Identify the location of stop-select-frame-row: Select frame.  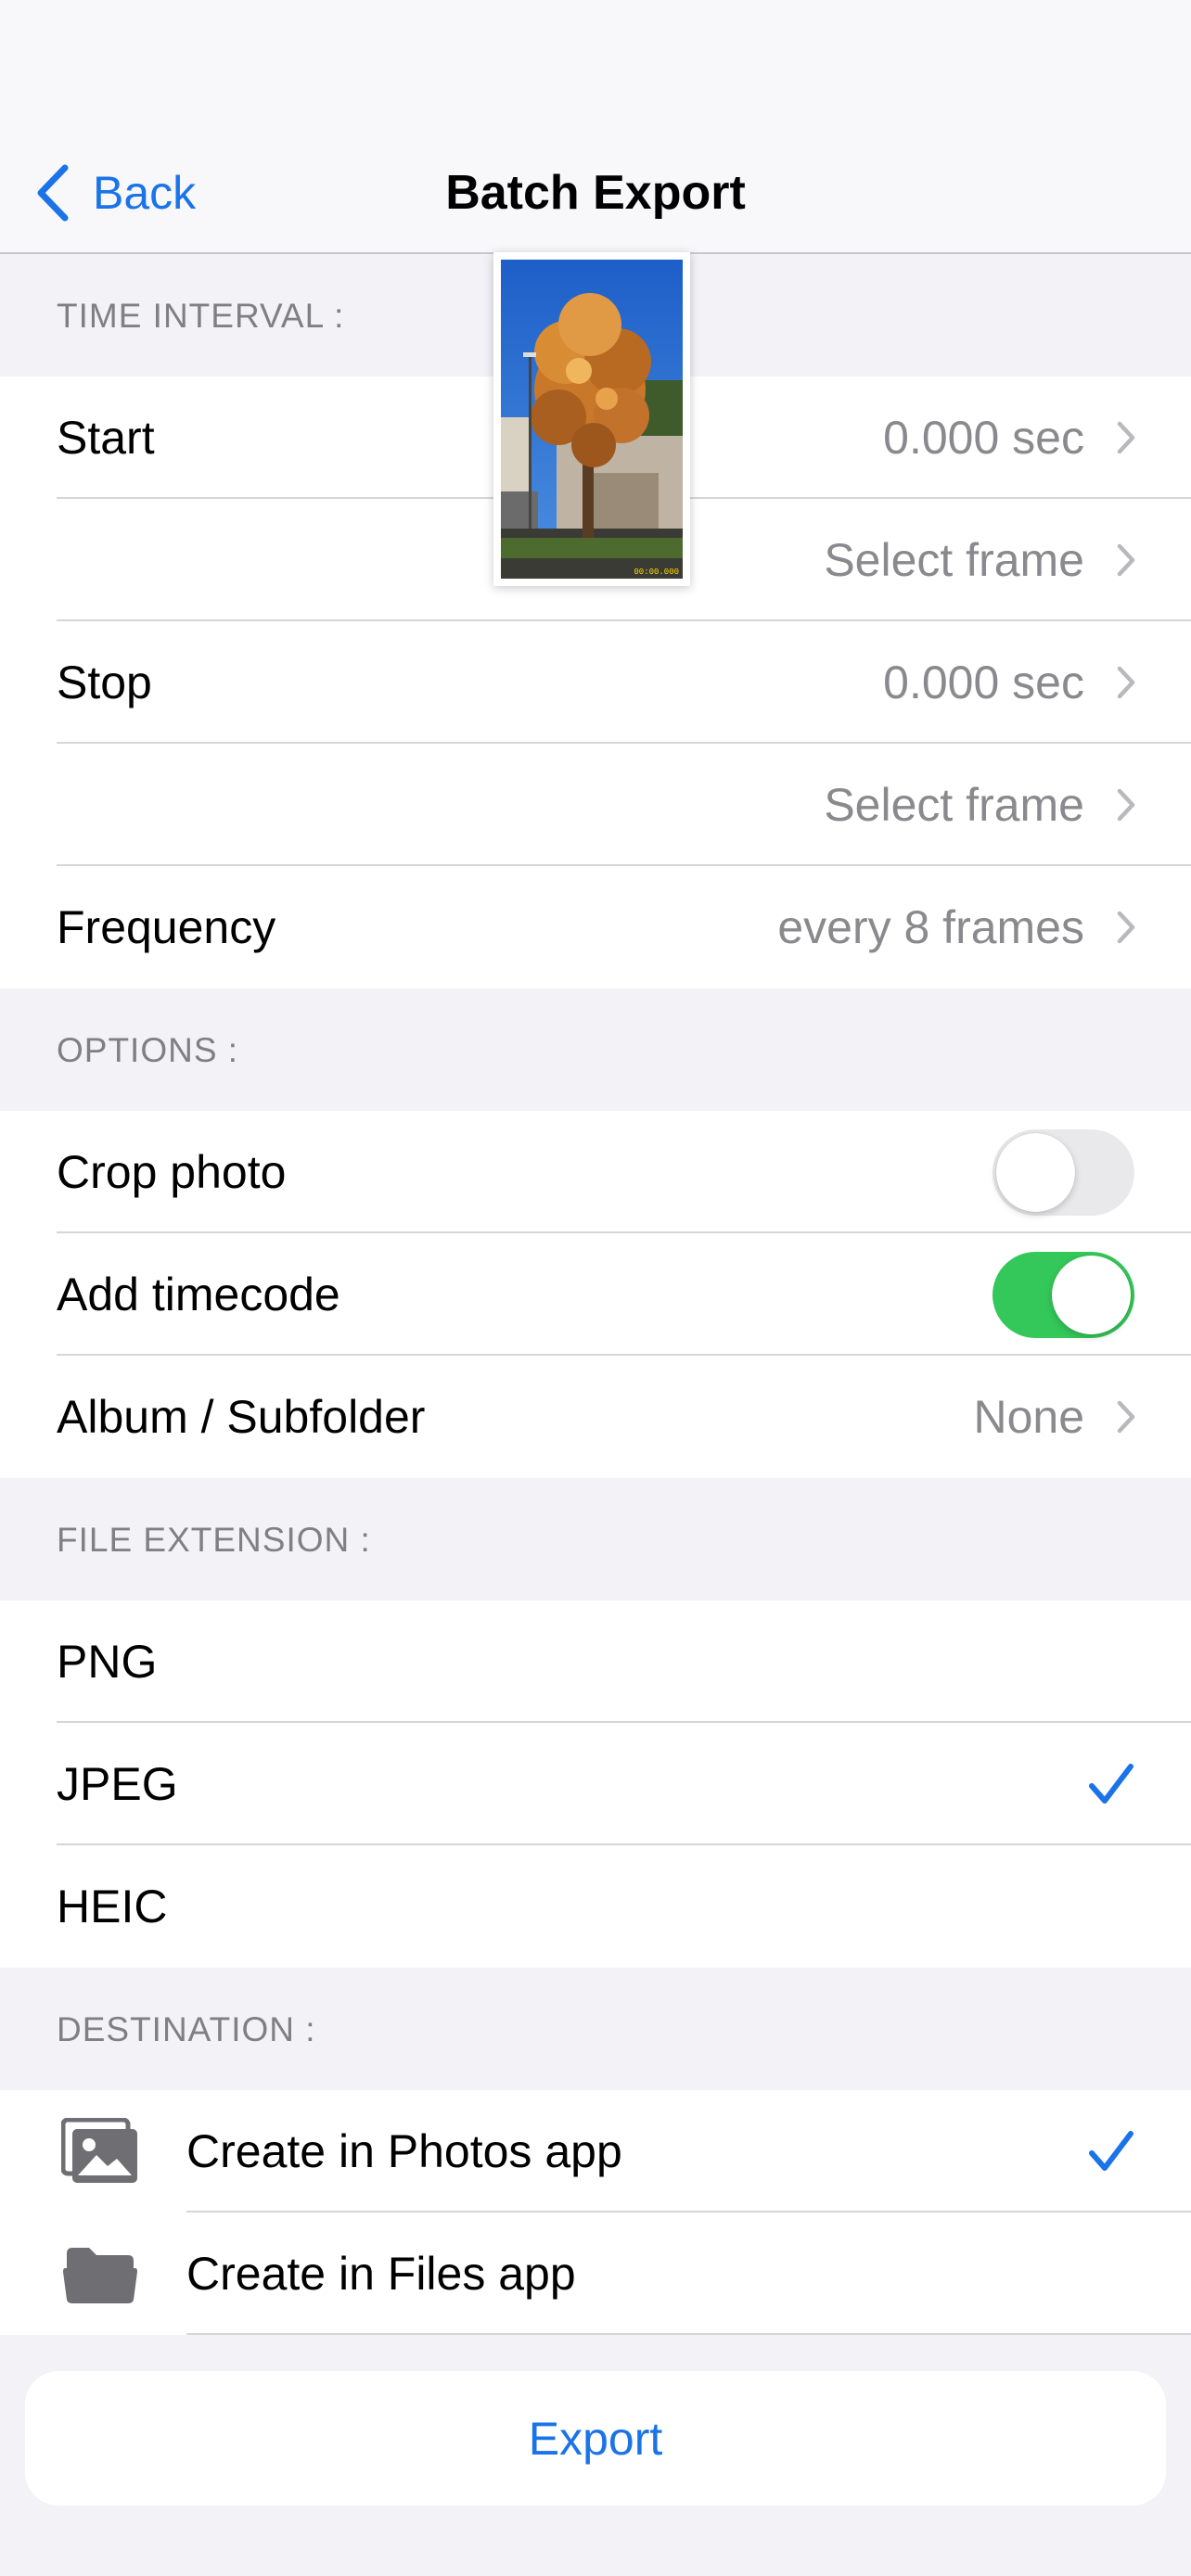
(595, 805).